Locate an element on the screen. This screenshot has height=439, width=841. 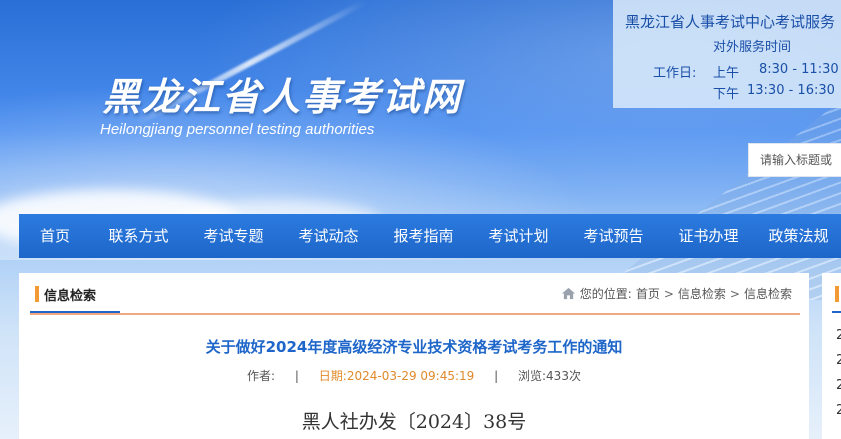
workday-label: 工作日: is located at coordinates (675, 73).